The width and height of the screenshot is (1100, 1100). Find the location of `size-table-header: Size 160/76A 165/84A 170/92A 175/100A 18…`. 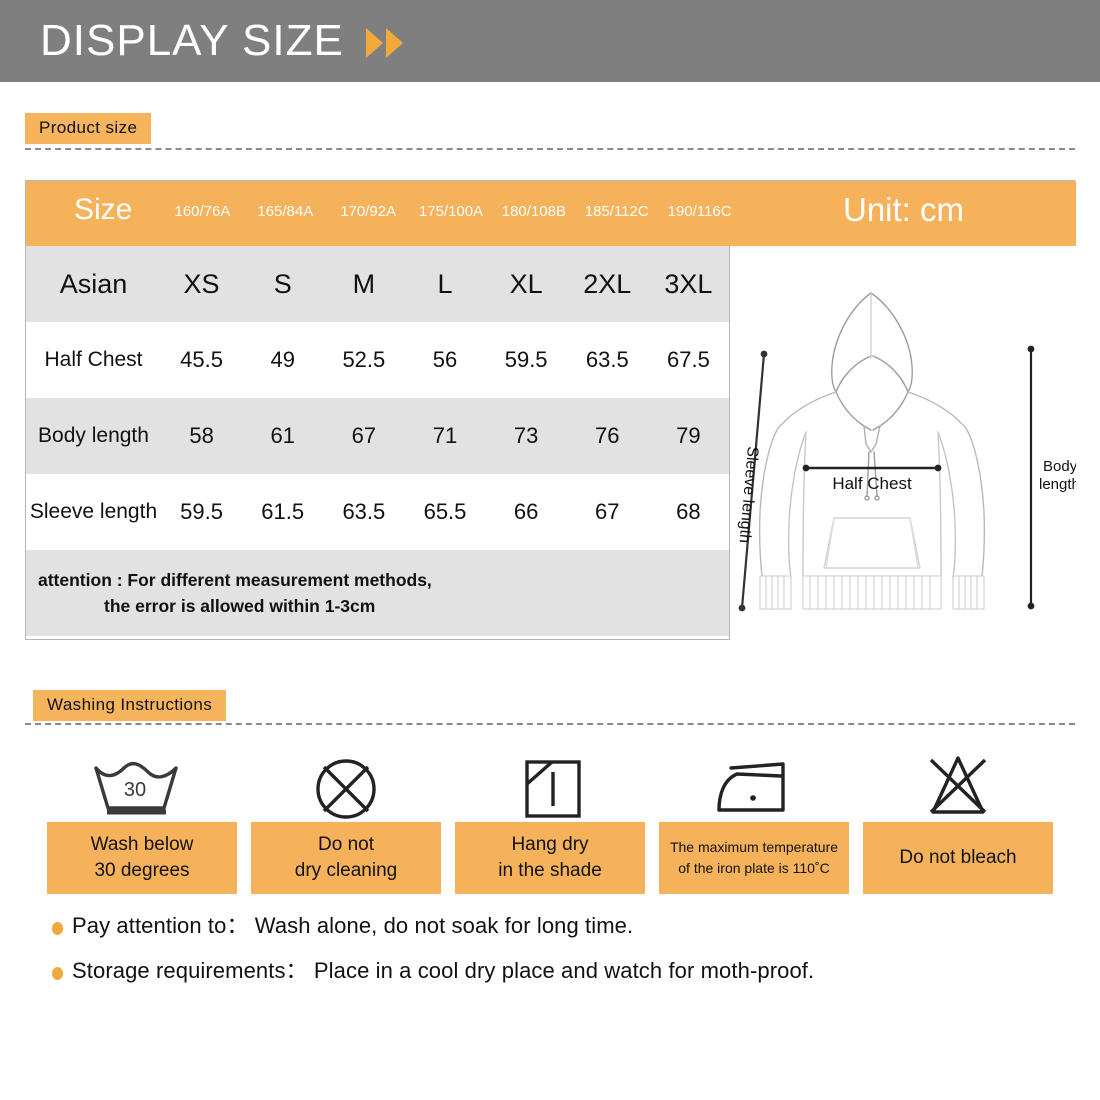

size-table-header: Size 160/76A 165/84A 170/92A 175/100A 18… is located at coordinates (551, 213).